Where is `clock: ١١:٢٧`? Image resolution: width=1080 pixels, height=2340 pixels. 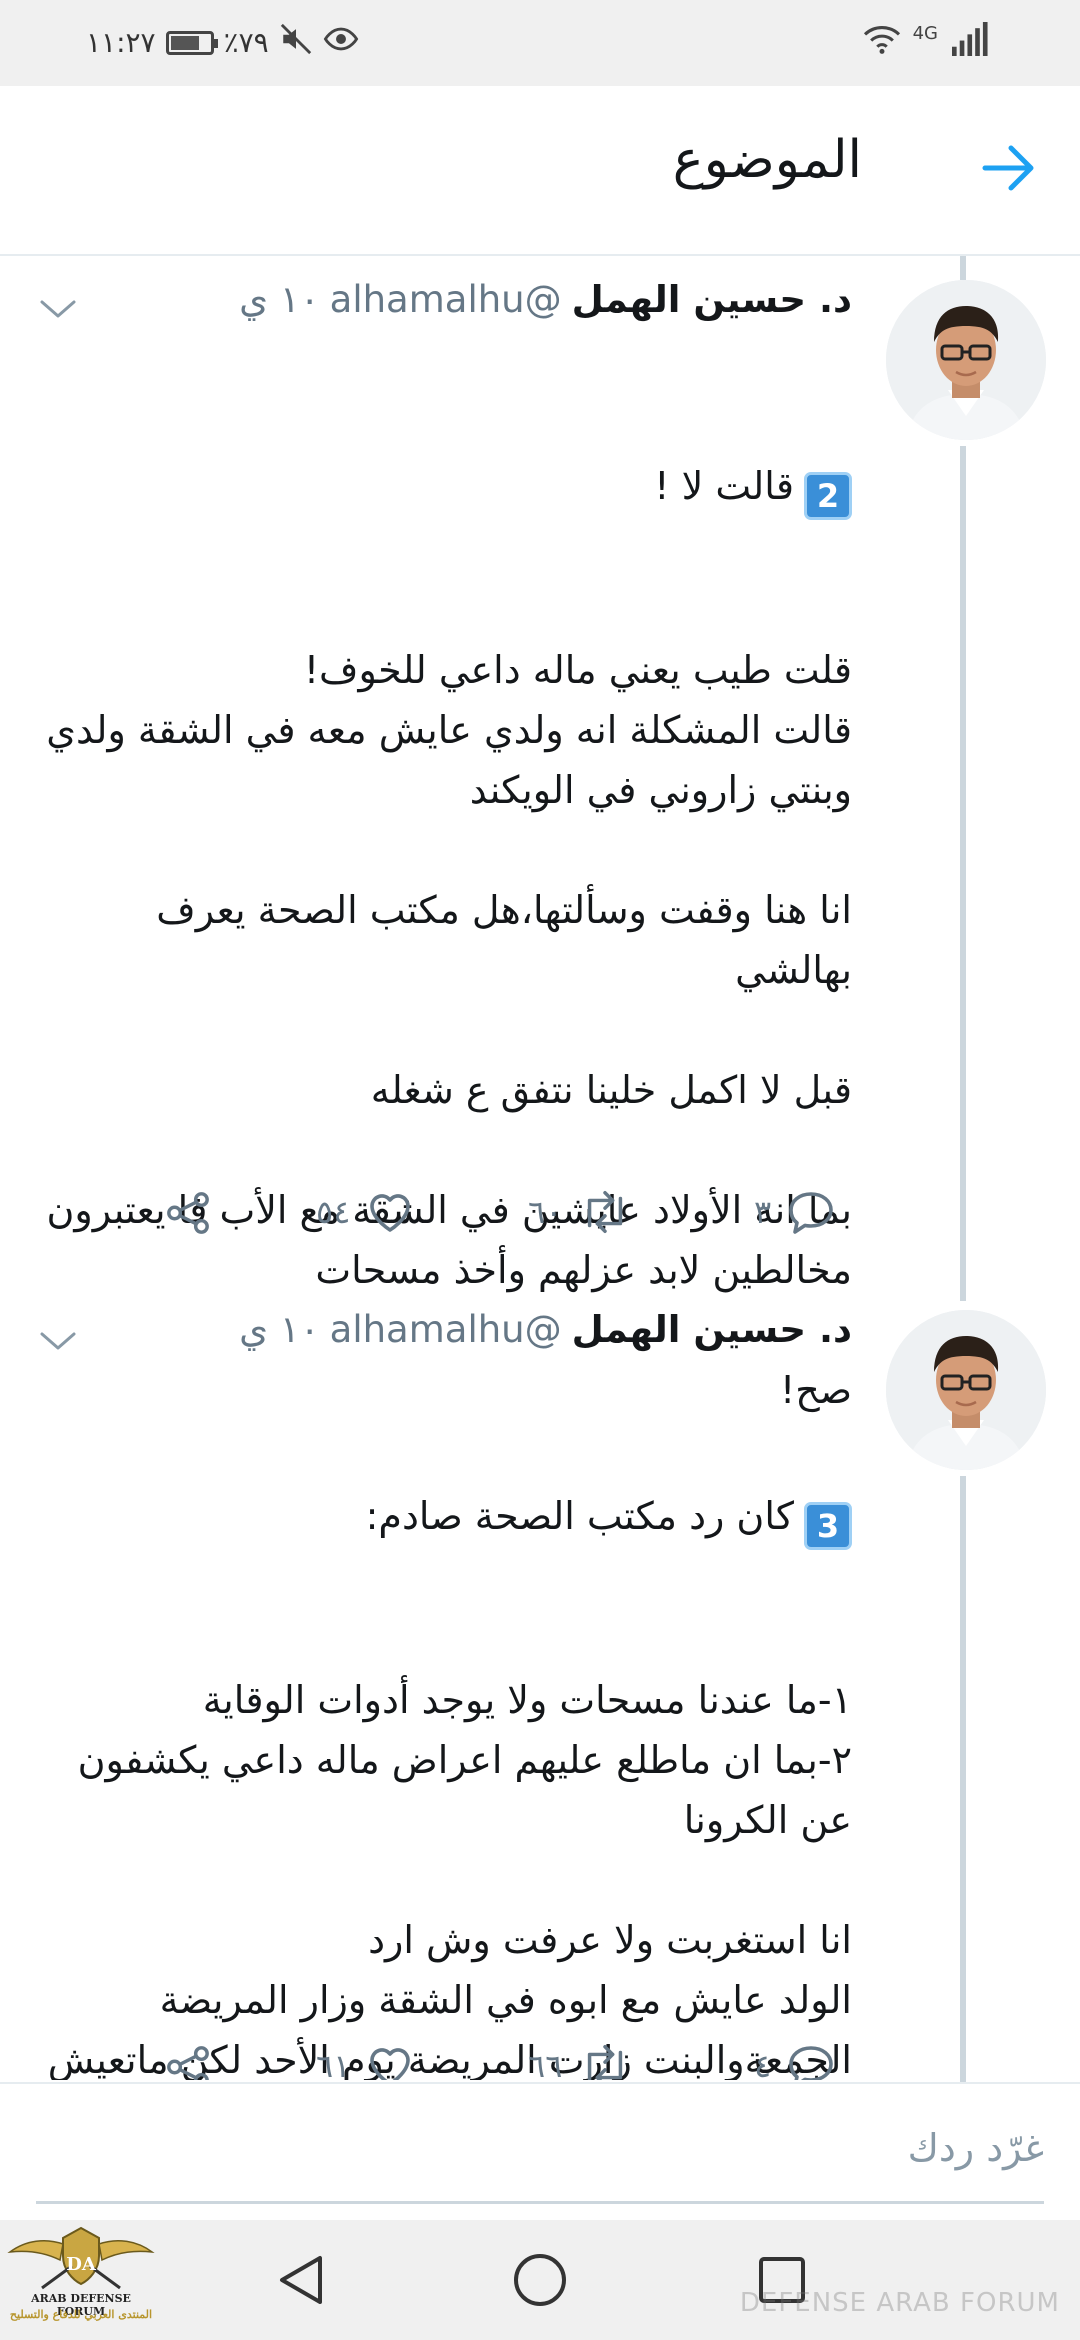
clock: ١١:٢٧ is located at coordinates (121, 42).